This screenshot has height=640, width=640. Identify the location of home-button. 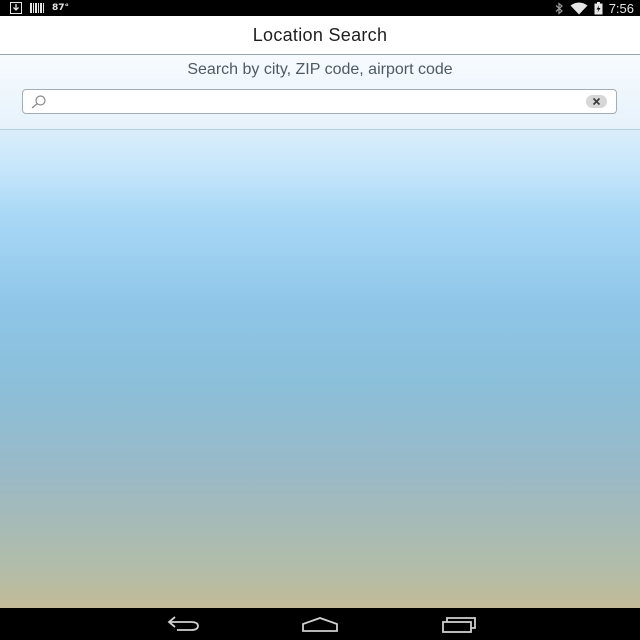
(320, 624).